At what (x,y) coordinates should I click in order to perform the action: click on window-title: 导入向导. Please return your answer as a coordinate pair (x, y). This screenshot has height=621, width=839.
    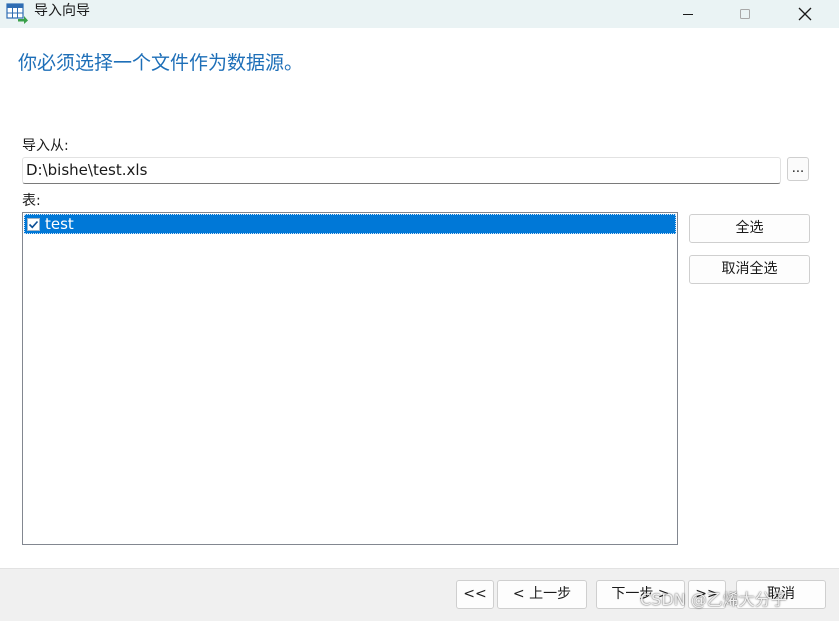
    Looking at the image, I should click on (62, 11).